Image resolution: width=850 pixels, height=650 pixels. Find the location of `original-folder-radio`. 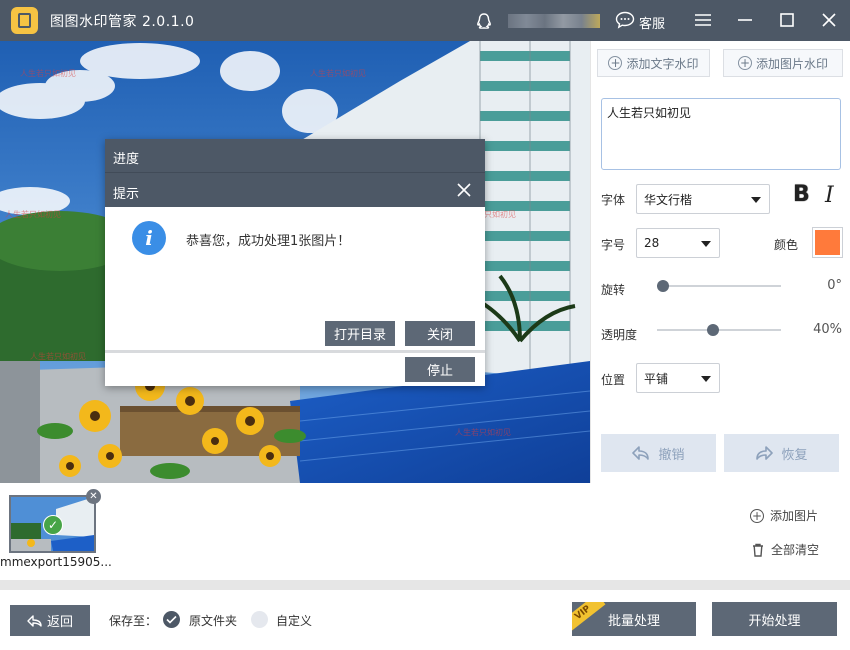

original-folder-radio is located at coordinates (171, 619).